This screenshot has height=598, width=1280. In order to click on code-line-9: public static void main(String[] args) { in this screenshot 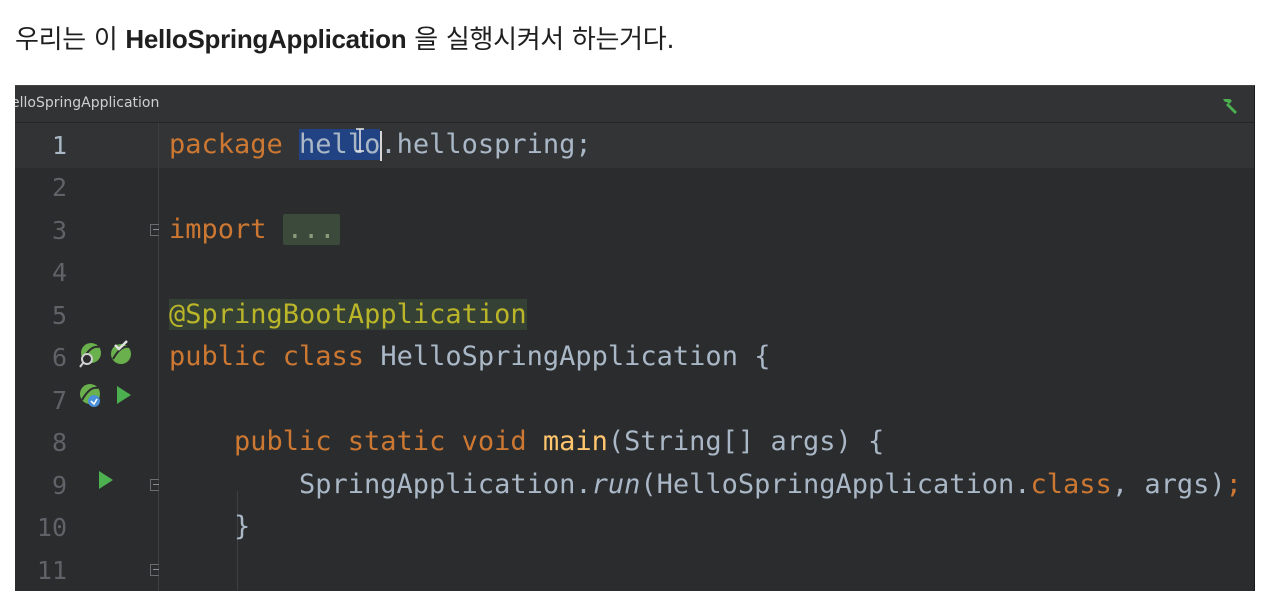, I will do `click(559, 442)`.